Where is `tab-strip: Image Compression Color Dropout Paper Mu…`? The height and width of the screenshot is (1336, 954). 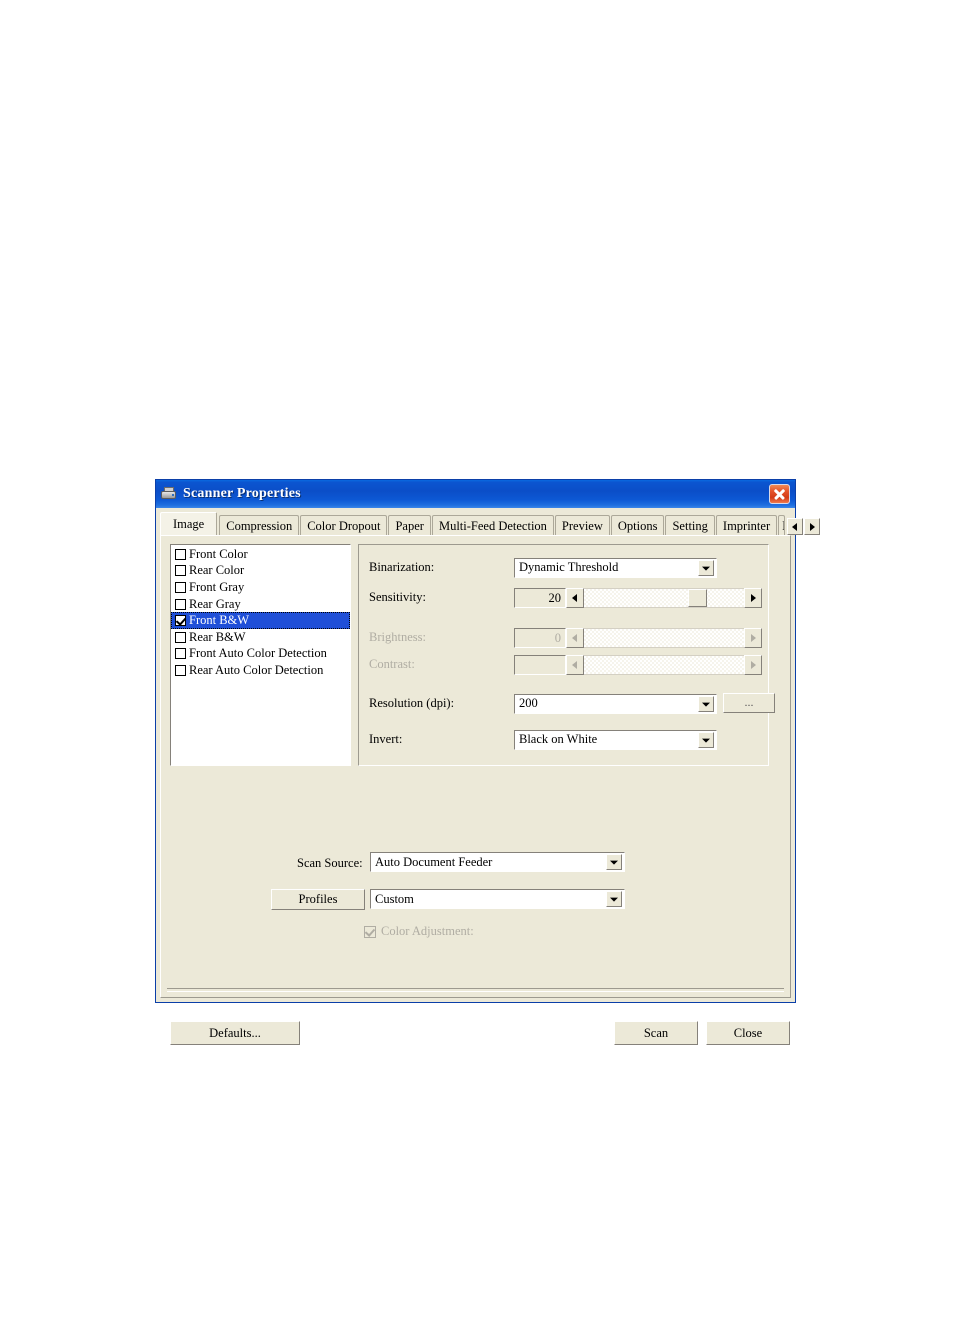
tab-strip: Image Compression Color Dropout Paper Mu… is located at coordinates (490, 523).